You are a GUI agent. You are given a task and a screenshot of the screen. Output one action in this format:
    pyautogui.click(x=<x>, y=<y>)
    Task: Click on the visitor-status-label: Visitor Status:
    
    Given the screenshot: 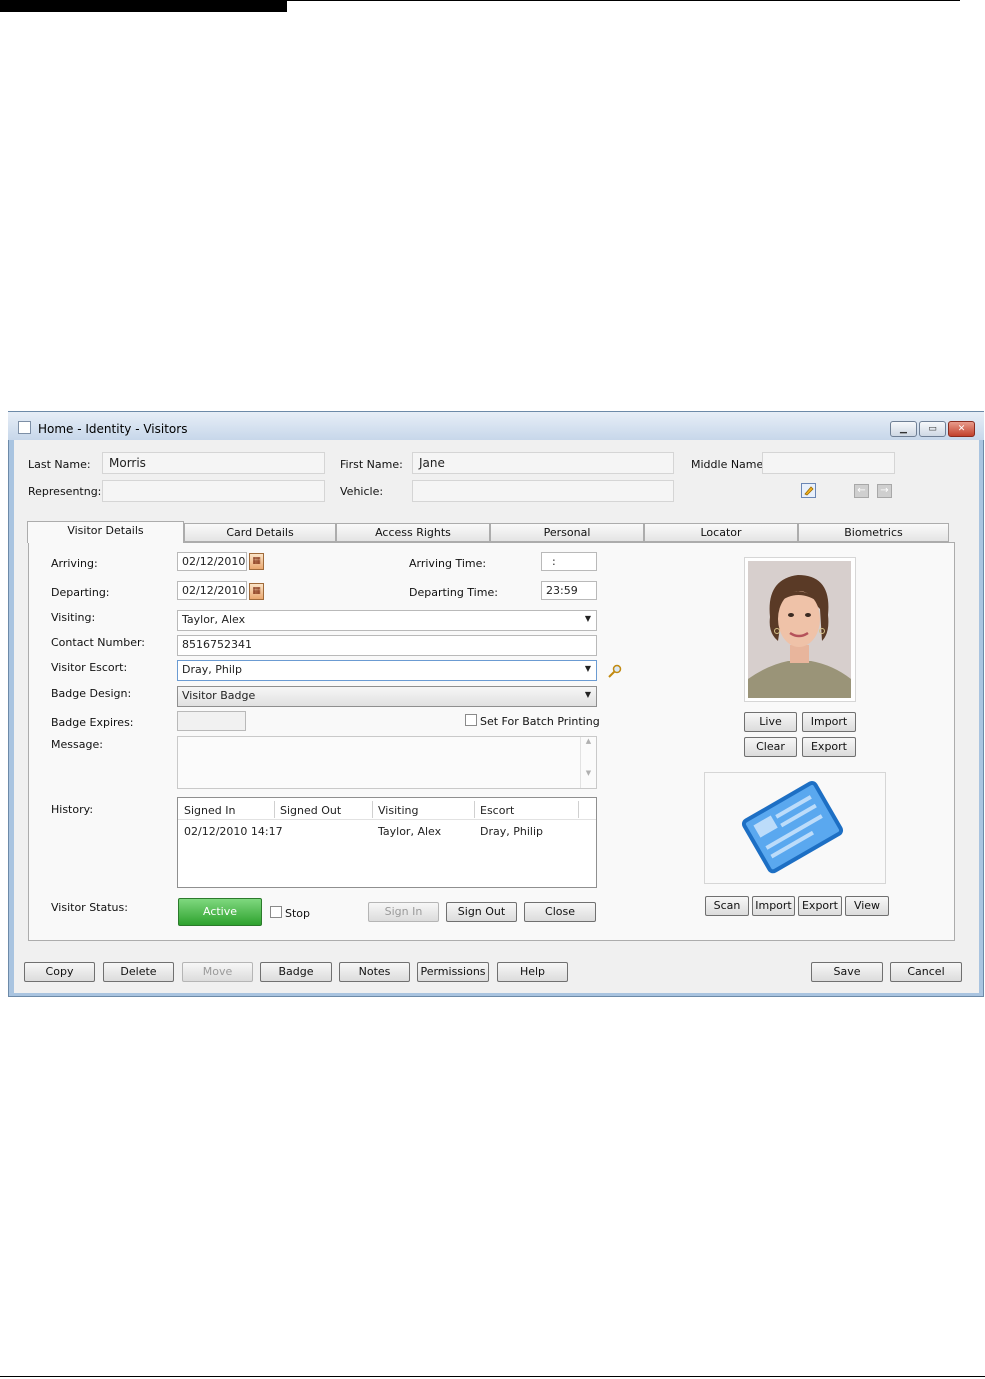 What is the action you would take?
    pyautogui.click(x=89, y=907)
    